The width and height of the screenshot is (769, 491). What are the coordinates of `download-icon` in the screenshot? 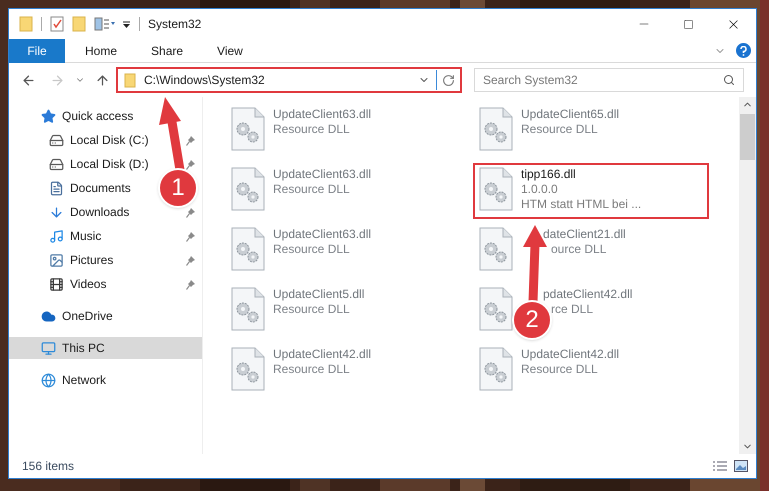 It's located at (56, 212).